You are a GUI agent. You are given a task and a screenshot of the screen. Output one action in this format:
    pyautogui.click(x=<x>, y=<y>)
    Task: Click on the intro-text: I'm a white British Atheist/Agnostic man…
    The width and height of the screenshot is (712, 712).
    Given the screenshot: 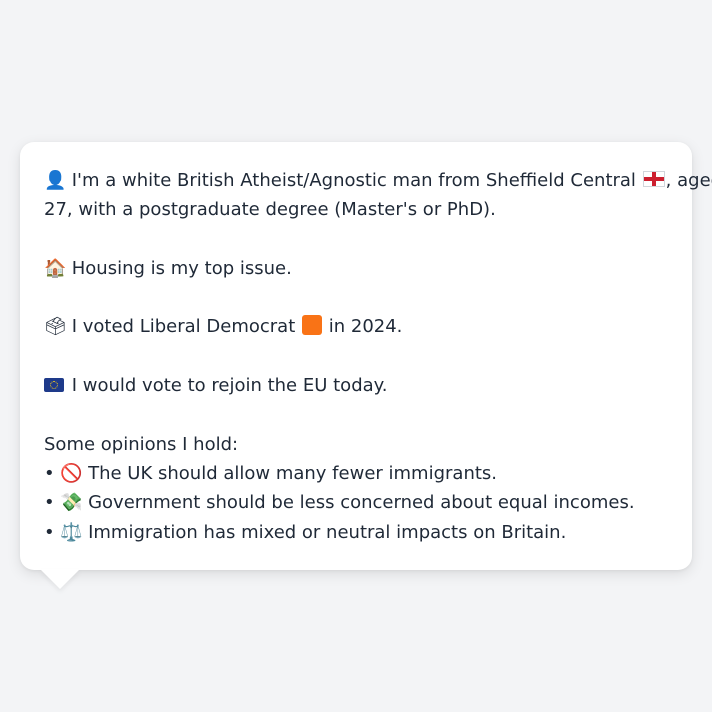 What is the action you would take?
    pyautogui.click(x=353, y=180)
    